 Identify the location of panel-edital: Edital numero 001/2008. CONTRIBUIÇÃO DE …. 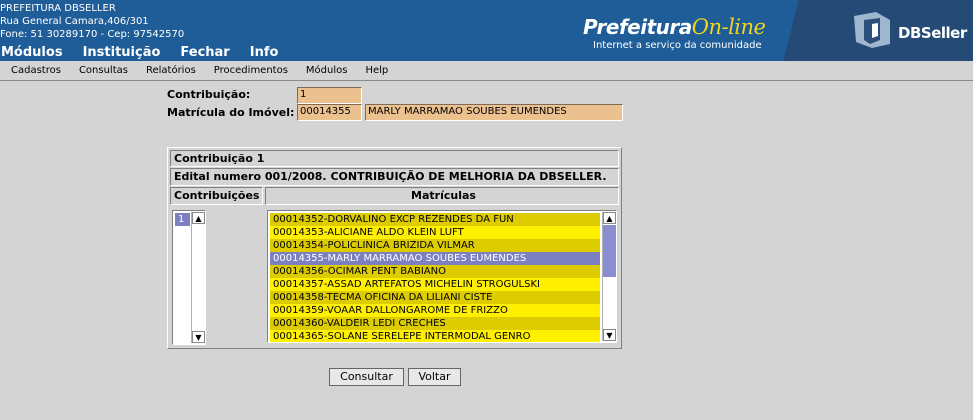
(394, 177).